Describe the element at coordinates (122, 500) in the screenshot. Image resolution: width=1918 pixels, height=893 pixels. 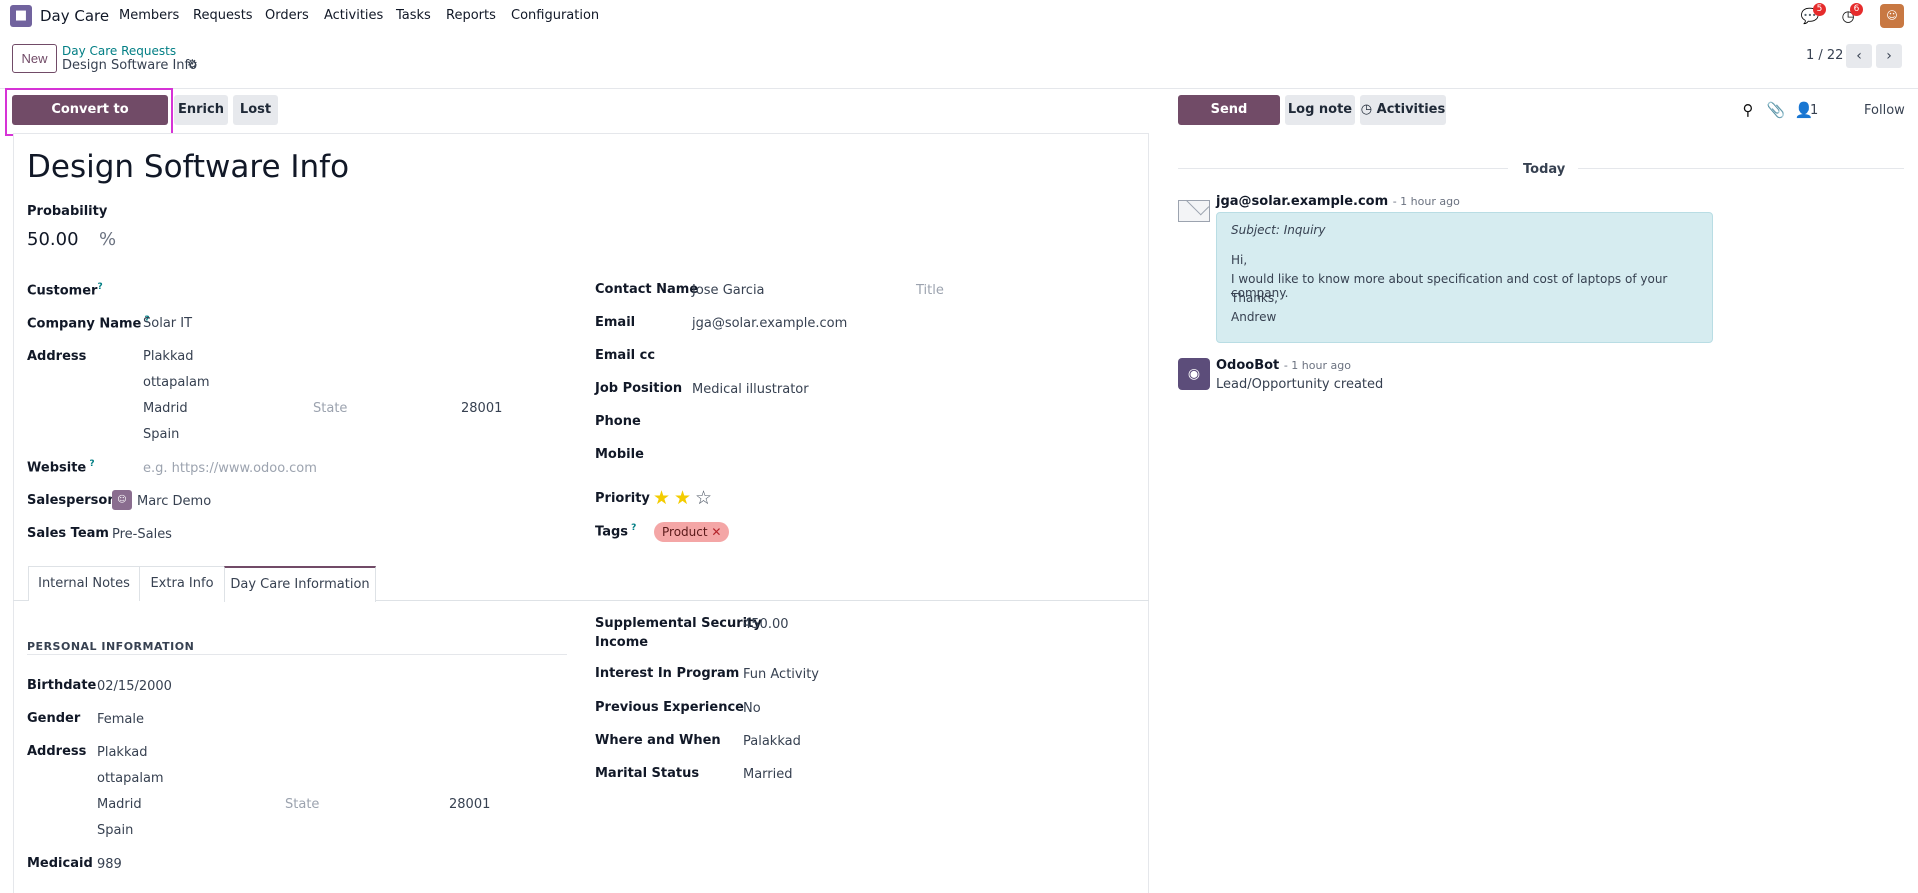
I see `salesperson-avatar: ☺` at that location.